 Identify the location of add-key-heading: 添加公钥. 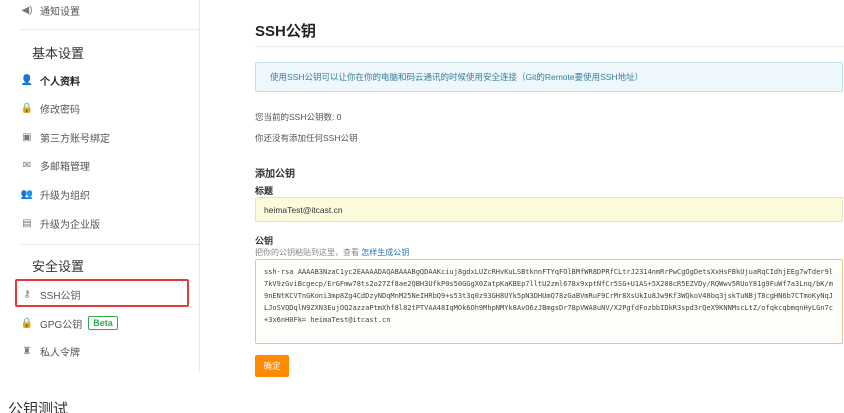
(275, 174).